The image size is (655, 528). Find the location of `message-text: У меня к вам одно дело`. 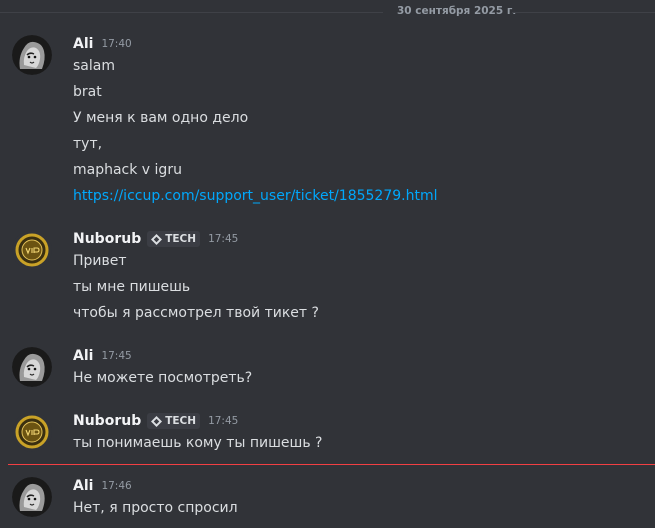

message-text: У меня к вам одно дело is located at coordinates (161, 118).